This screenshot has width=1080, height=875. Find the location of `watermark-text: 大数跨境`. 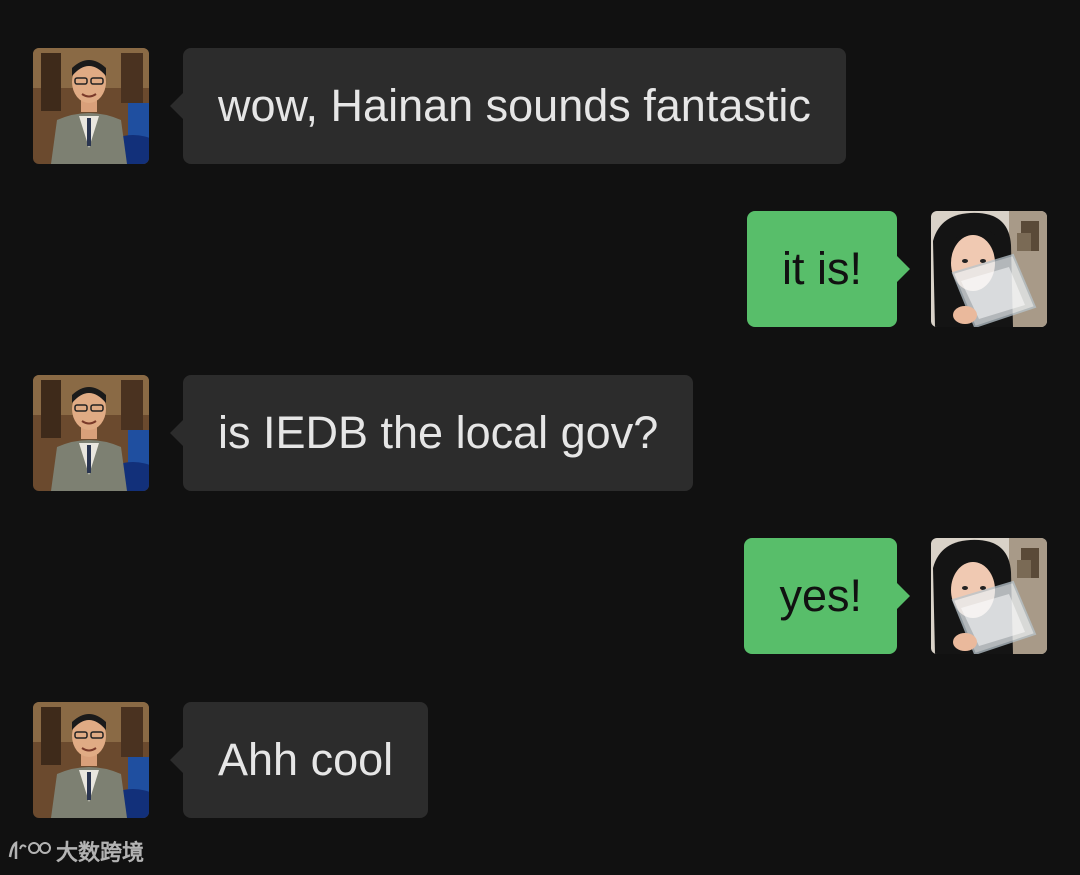

watermark-text: 大数跨境 is located at coordinates (100, 852).